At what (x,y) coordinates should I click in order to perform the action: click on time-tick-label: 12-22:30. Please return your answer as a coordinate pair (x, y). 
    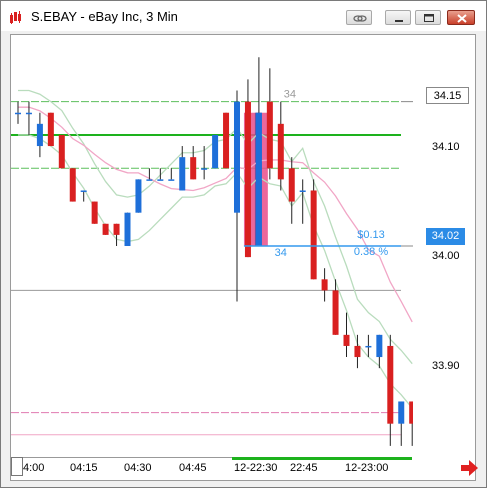
    Looking at the image, I should click on (256, 468).